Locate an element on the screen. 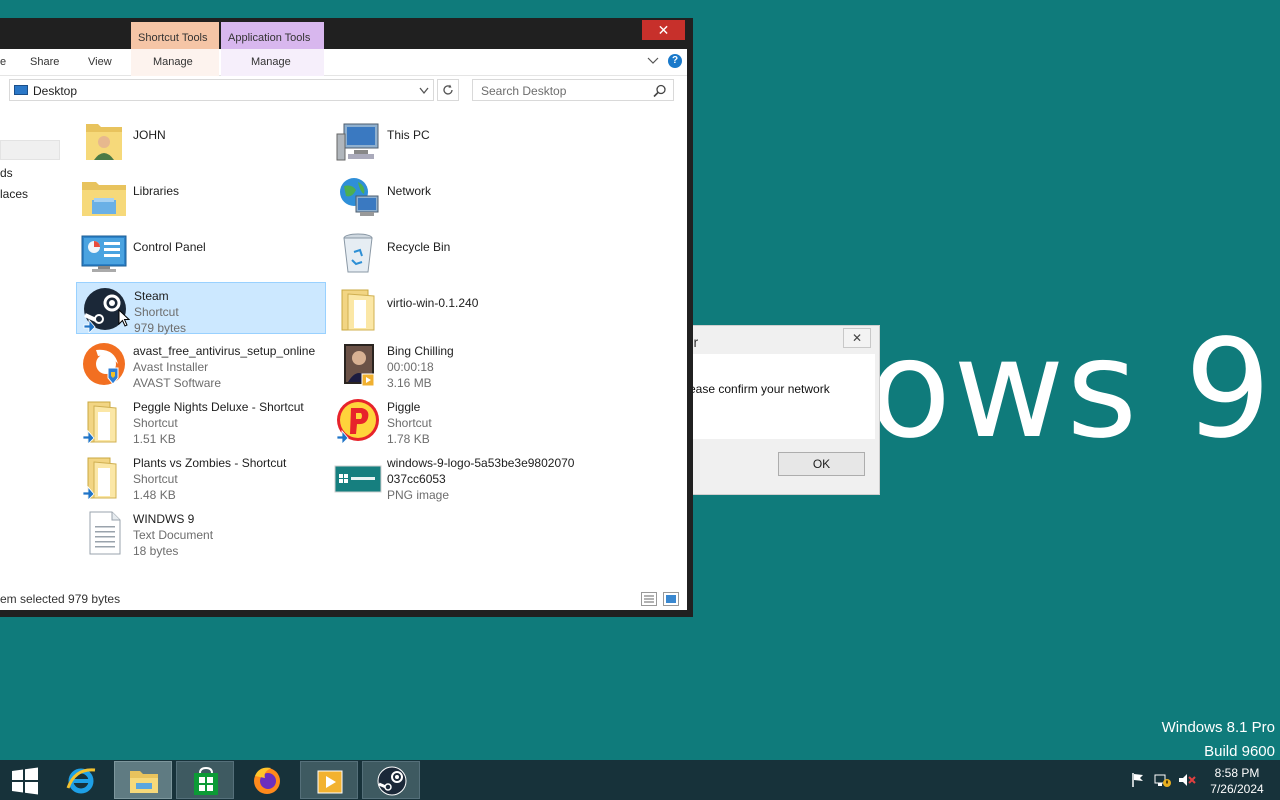 This screenshot has height=800, width=1280. chevron-down-icon is located at coordinates (424, 92).